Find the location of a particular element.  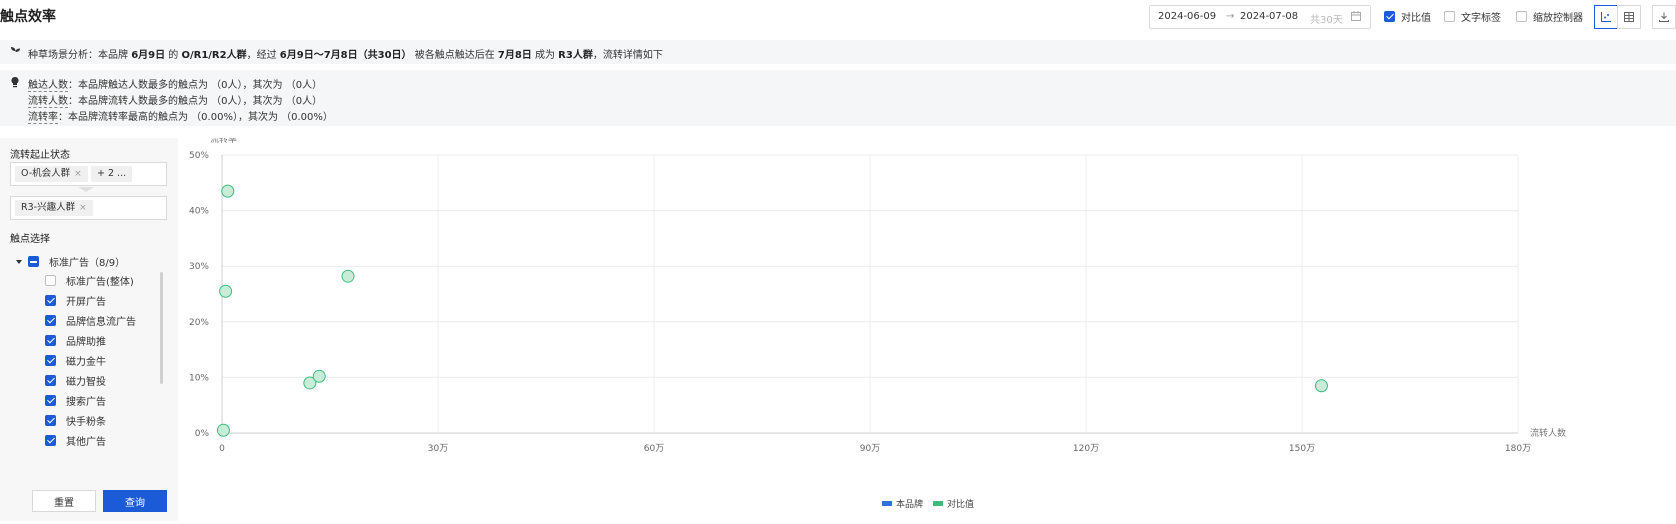

tree-item: 其他广告 is located at coordinates (75, 440).